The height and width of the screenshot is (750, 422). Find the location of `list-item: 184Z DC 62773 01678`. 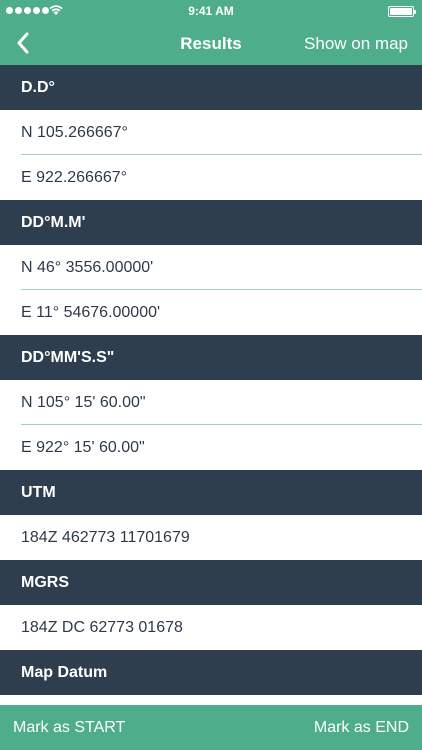

list-item: 184Z DC 62773 01678 is located at coordinates (211, 627).